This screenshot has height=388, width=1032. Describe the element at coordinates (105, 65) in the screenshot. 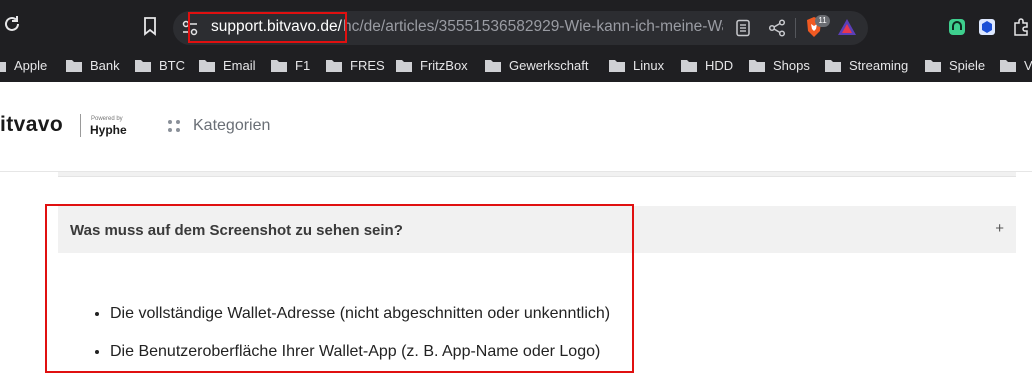

I see `bookmark-label: Bank` at that location.